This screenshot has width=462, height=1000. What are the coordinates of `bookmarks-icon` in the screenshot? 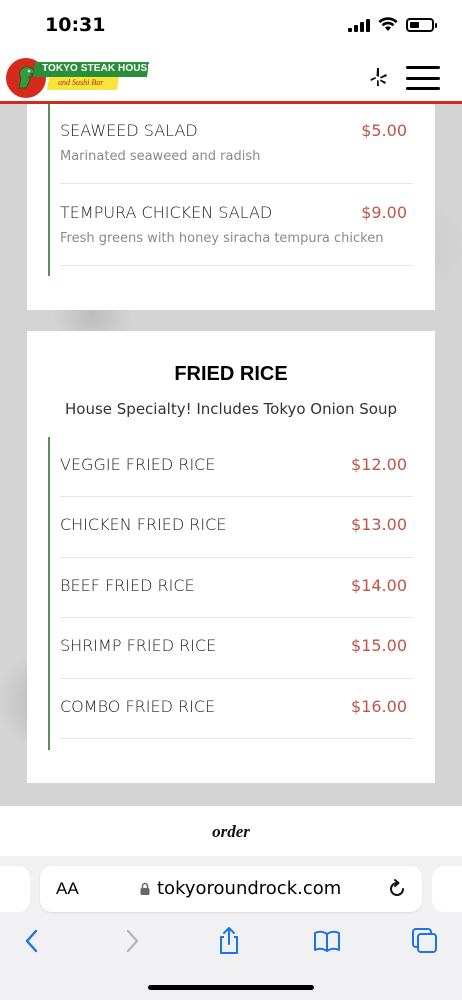 It's located at (327, 941).